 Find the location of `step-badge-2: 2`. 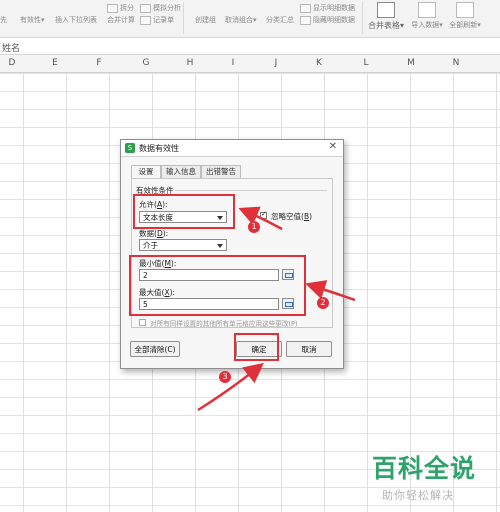

step-badge-2: 2 is located at coordinates (323, 303).